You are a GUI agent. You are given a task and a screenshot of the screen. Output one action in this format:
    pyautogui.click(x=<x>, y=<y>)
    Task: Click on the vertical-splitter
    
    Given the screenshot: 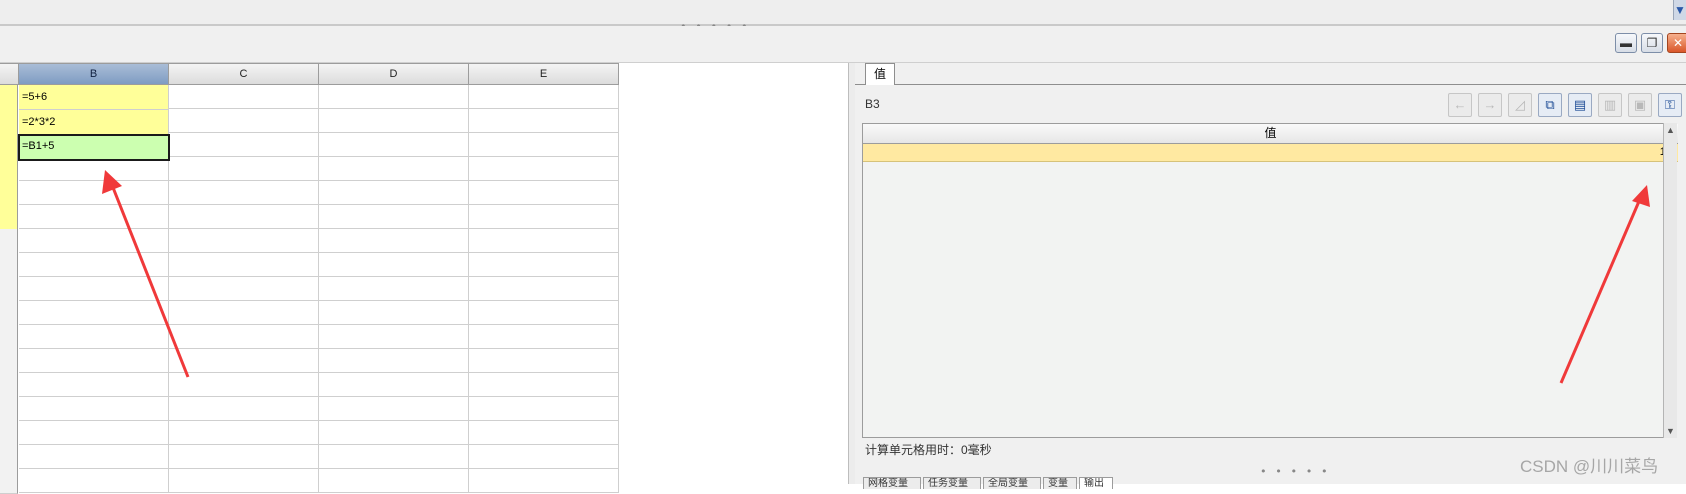 What is the action you would take?
    pyautogui.click(x=851, y=273)
    